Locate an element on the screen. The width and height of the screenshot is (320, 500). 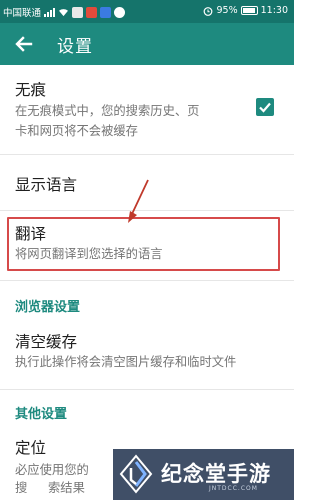
watermark-logo-icon is located at coordinates (136, 474).